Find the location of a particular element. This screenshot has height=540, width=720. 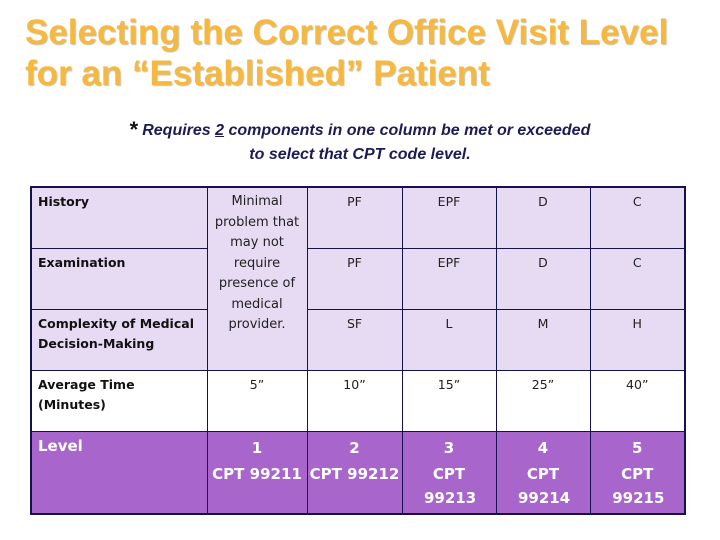

title-line-1: Selecting the Correct Office Visit Level is located at coordinates (347, 32).